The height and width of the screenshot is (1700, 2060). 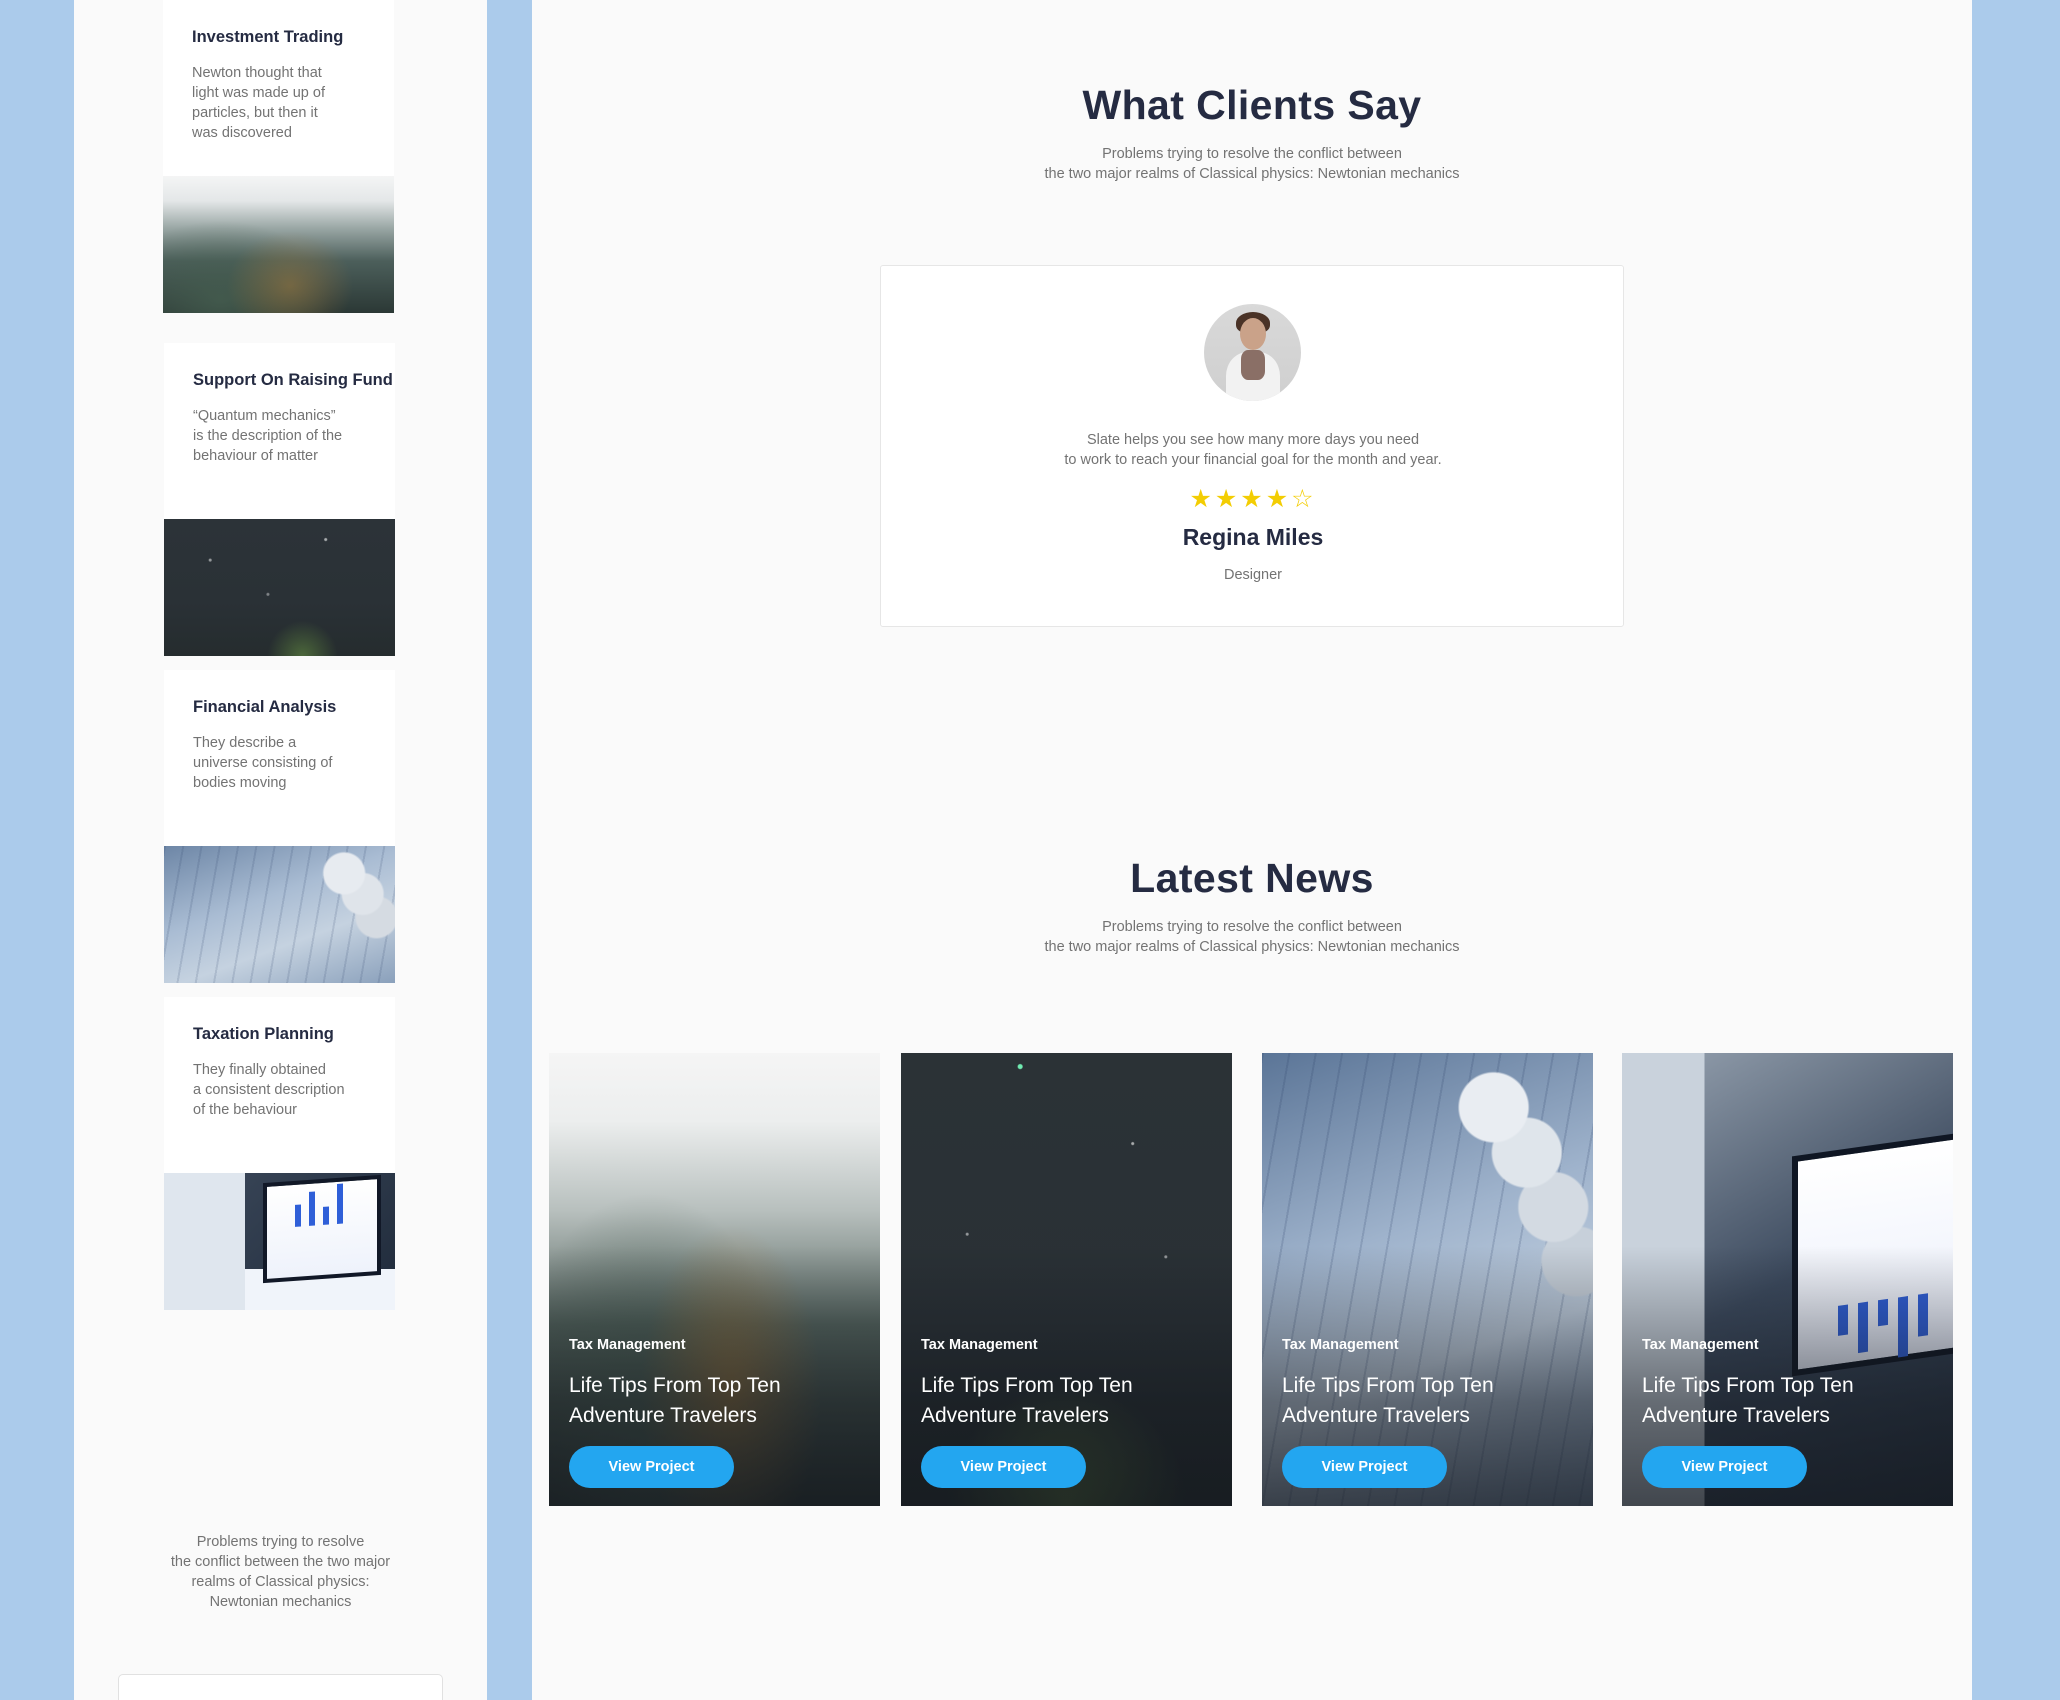 What do you see at coordinates (1253, 365) in the screenshot?
I see `avatar-scarf` at bounding box center [1253, 365].